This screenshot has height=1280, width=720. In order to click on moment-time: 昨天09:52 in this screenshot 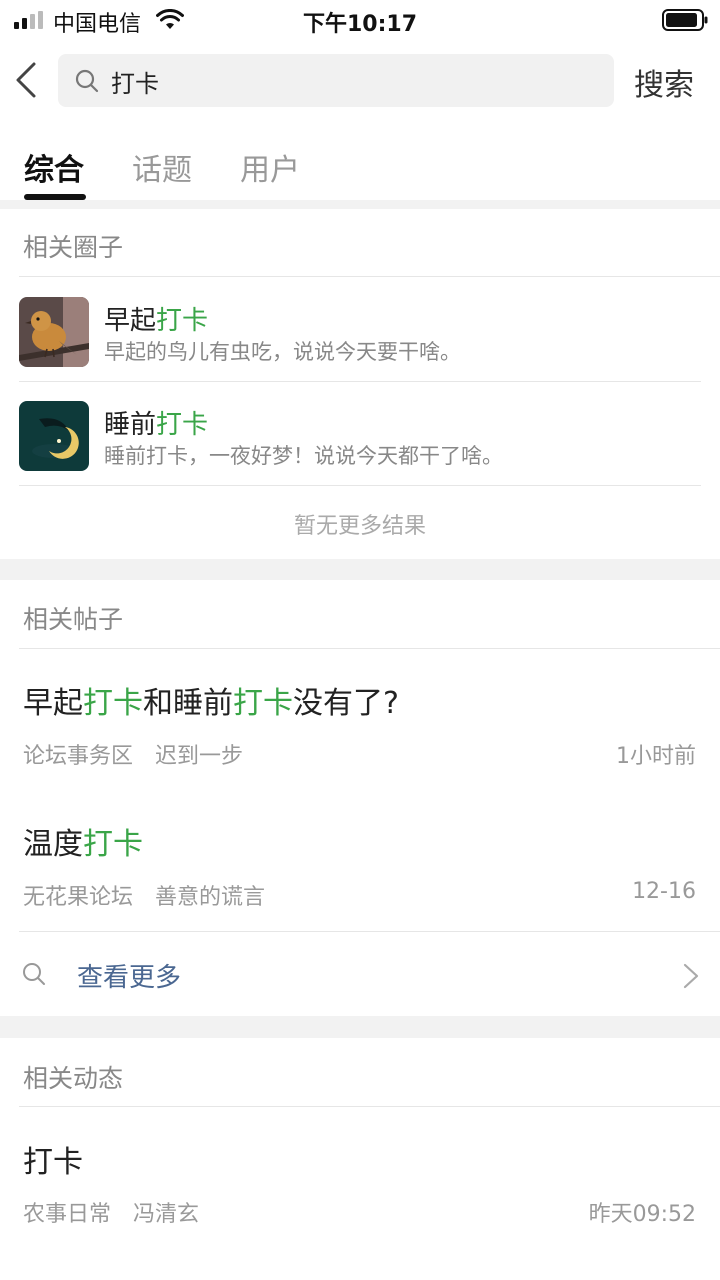, I will do `click(642, 1214)`.